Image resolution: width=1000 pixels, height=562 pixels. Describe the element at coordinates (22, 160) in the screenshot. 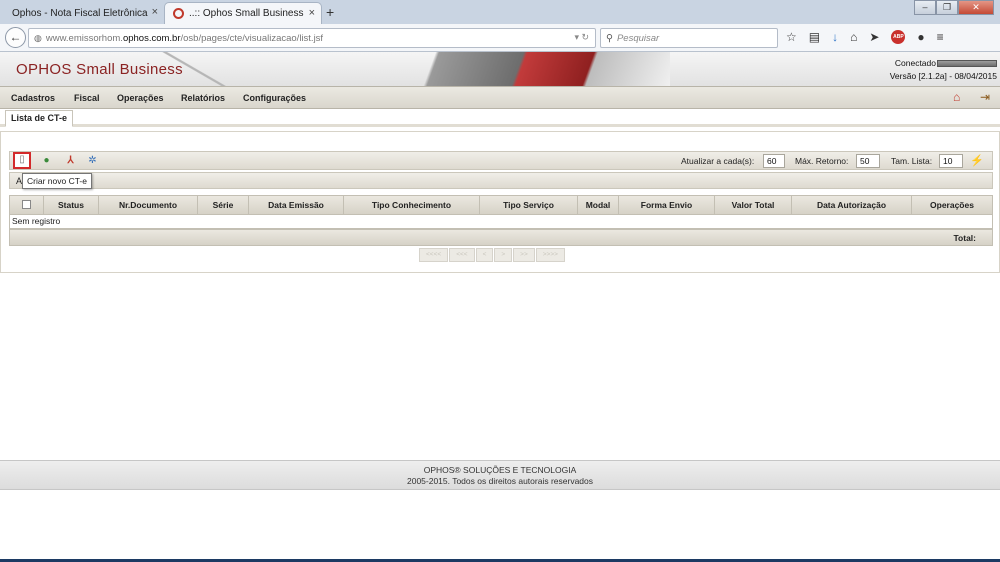

I see `new-document-icon: ▯` at that location.